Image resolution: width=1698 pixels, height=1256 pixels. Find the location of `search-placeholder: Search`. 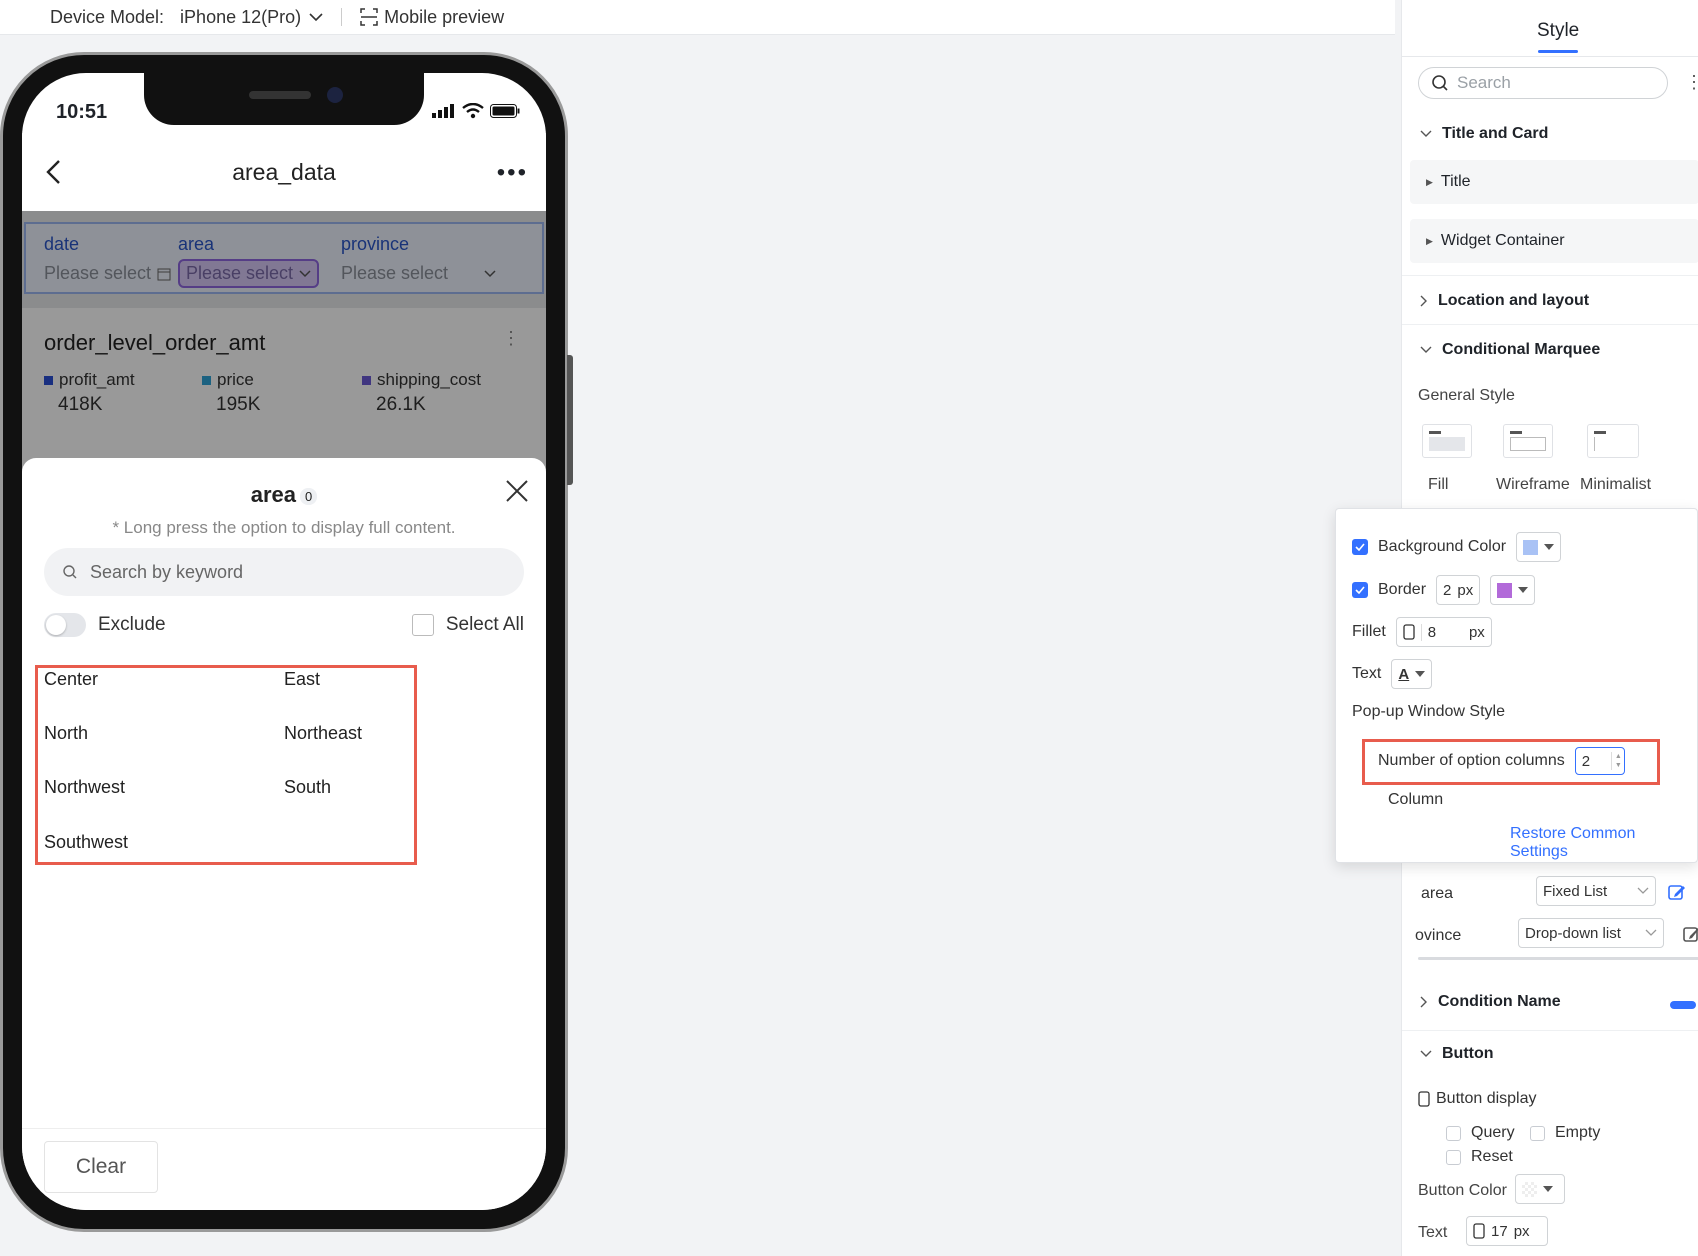

search-placeholder: Search is located at coordinates (1484, 82).